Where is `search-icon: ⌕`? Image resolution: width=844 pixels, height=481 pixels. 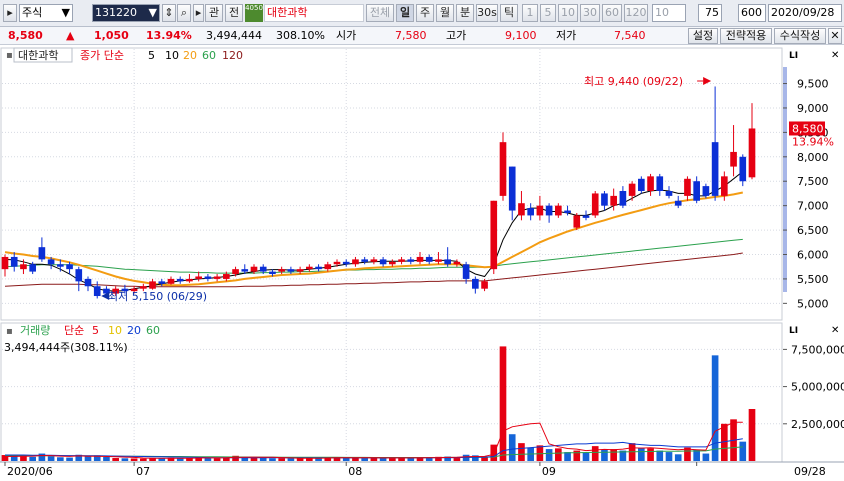 search-icon: ⌕ is located at coordinates (184, 13).